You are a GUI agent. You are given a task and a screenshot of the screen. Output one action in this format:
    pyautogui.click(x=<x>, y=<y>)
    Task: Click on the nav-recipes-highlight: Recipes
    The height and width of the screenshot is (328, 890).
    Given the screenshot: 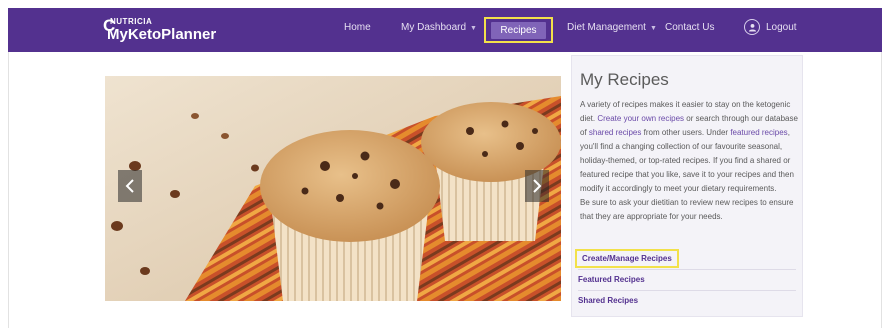 What is the action you would take?
    pyautogui.click(x=518, y=30)
    